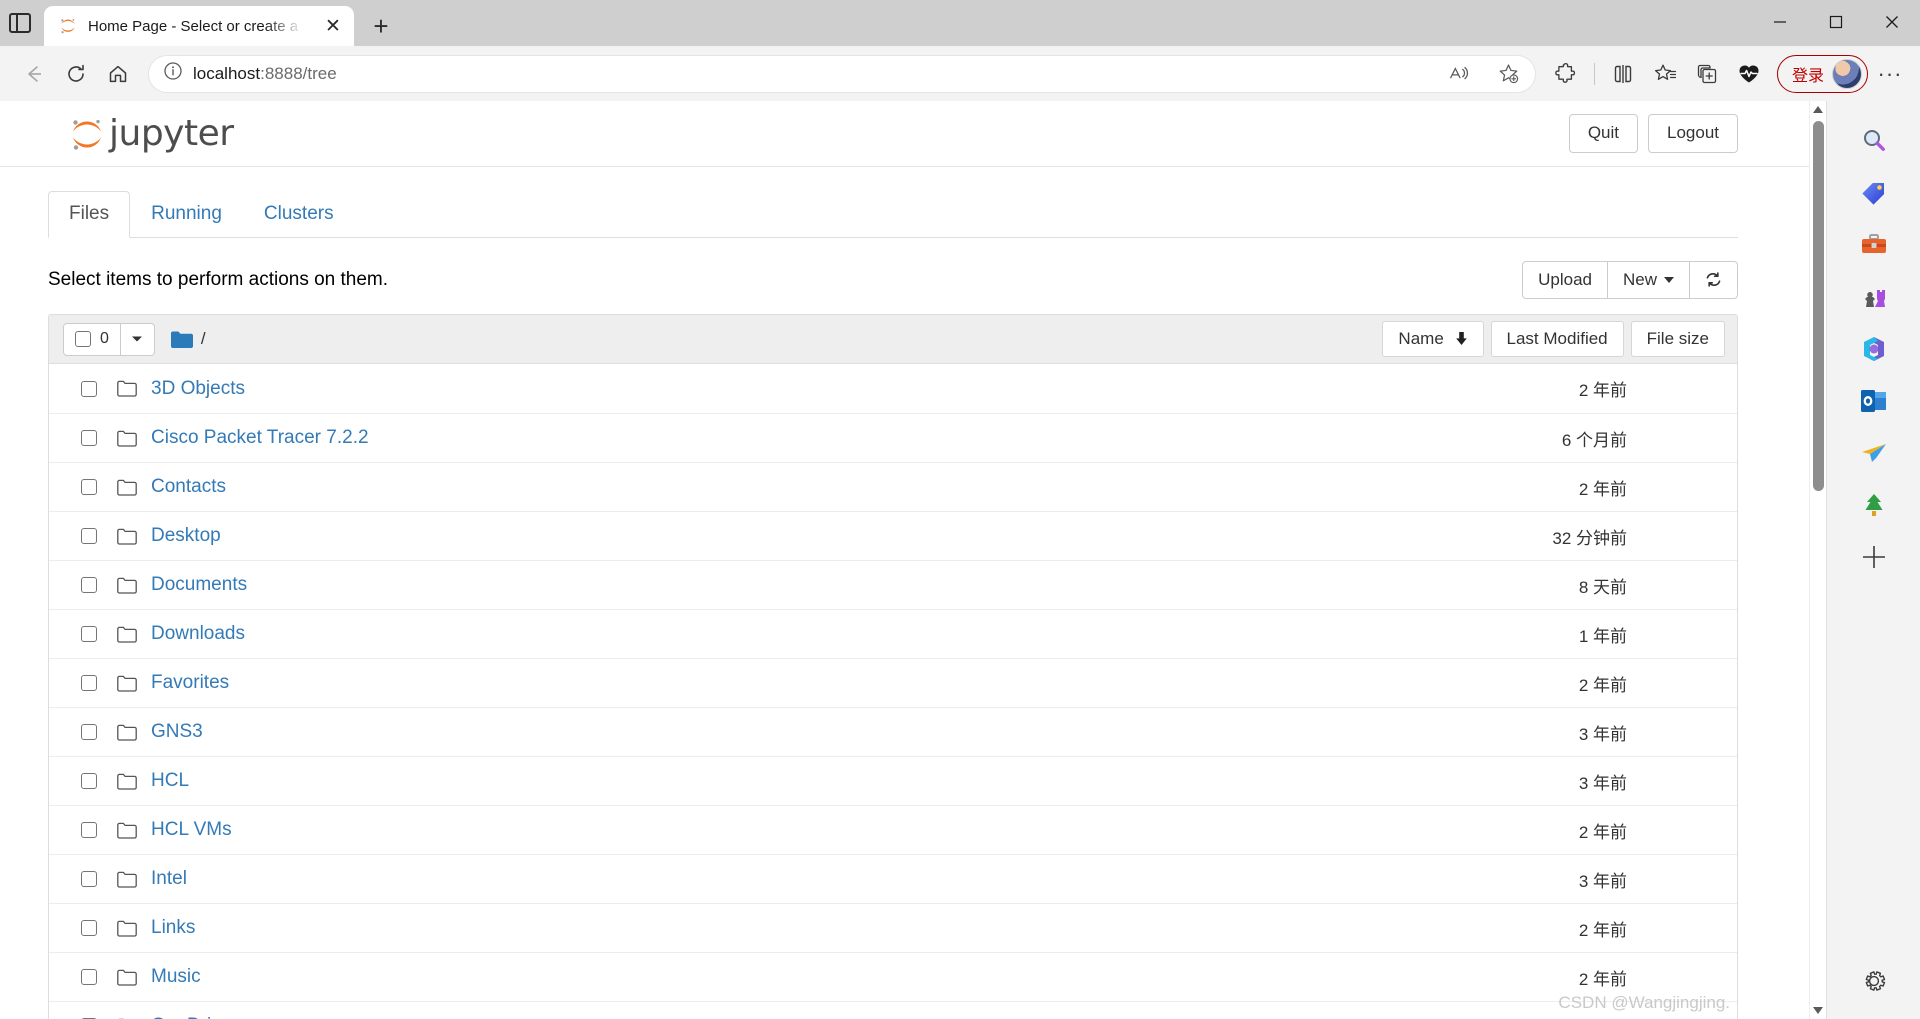 This screenshot has height=1019, width=1920. What do you see at coordinates (1892, 22) in the screenshot?
I see `close-window-icon` at bounding box center [1892, 22].